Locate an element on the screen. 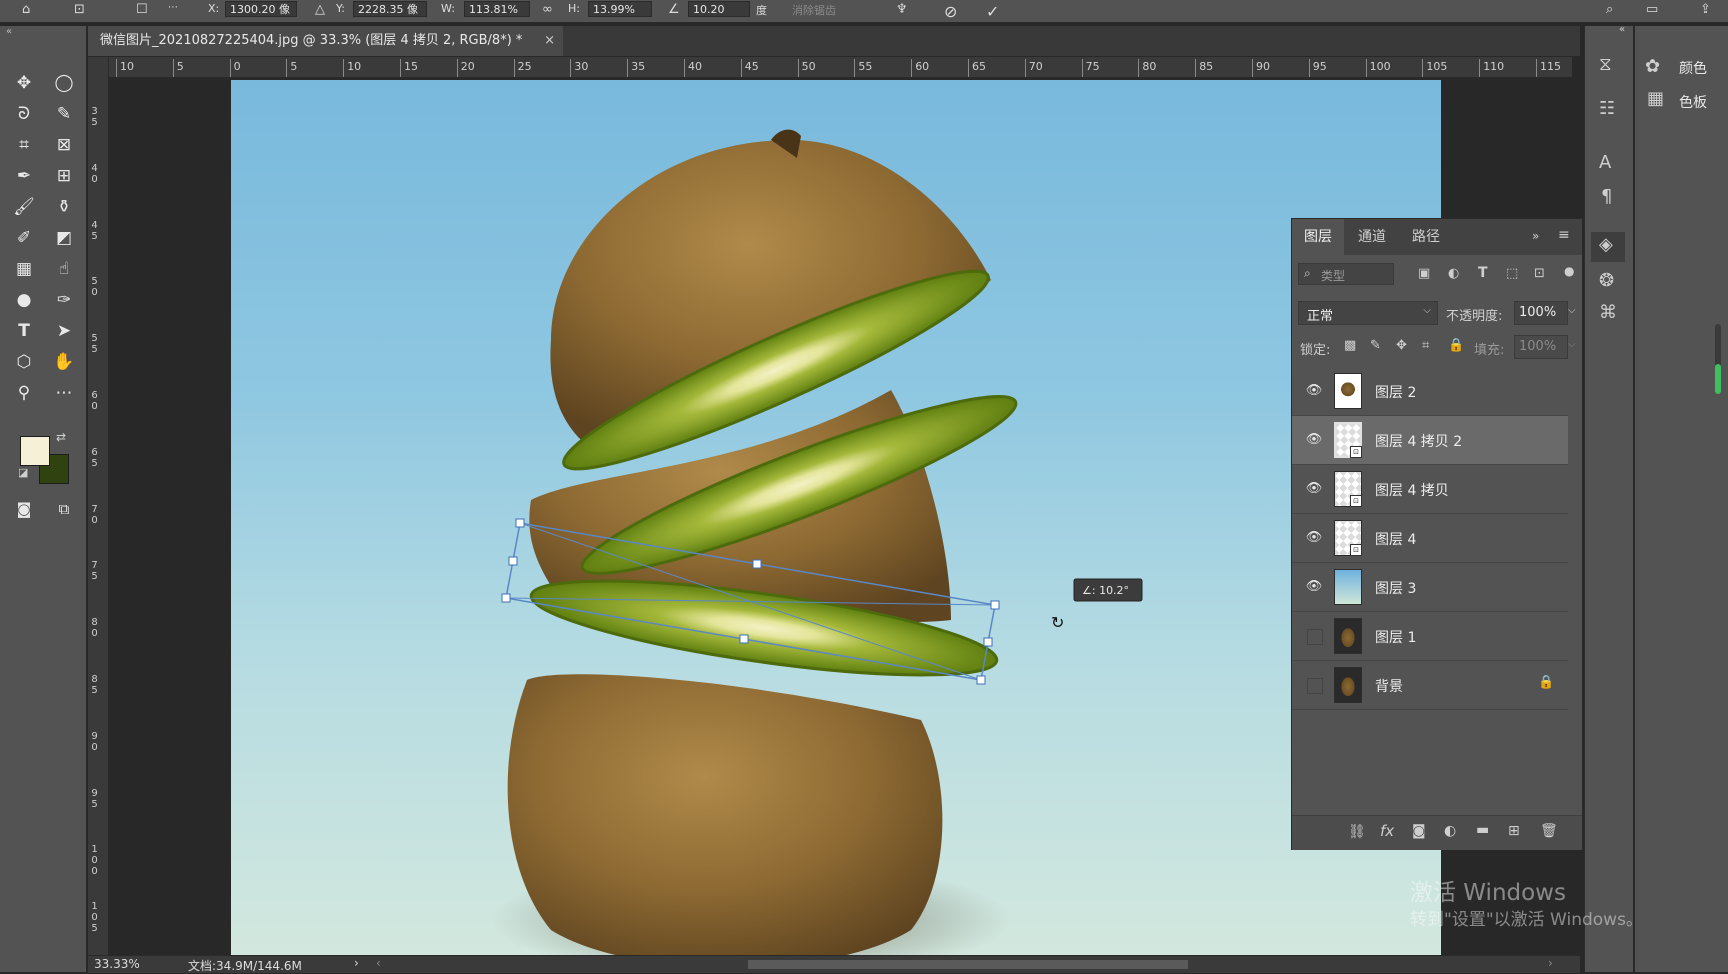 This screenshot has height=974, width=1728. clone-stamp-tool-icon: ⚱ is located at coordinates (64, 207).